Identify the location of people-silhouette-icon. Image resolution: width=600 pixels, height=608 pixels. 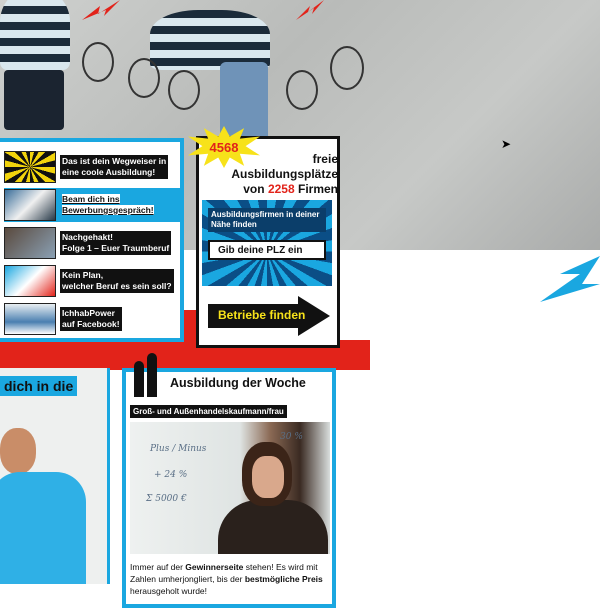
(147, 375).